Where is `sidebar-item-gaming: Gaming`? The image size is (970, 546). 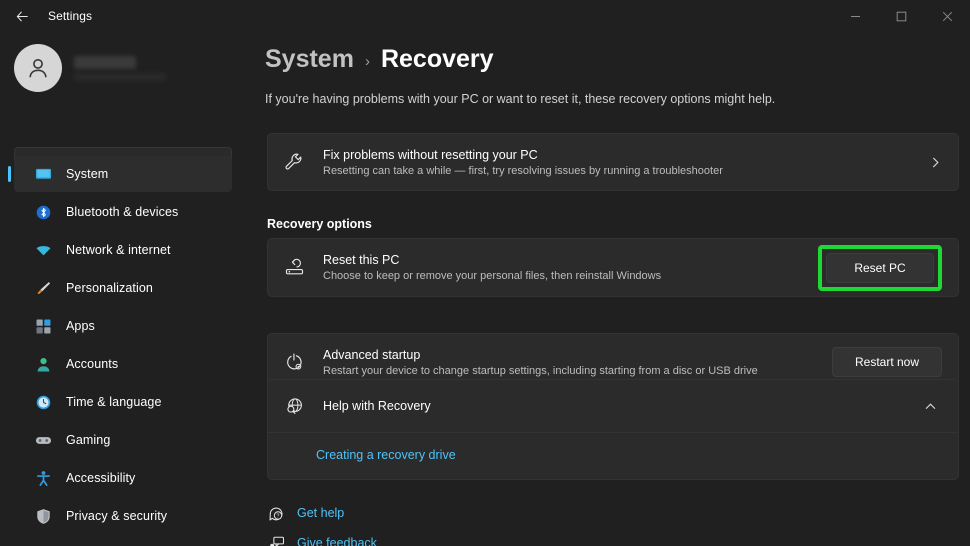
sidebar-item-gaming: Gaming is located at coordinates (123, 440).